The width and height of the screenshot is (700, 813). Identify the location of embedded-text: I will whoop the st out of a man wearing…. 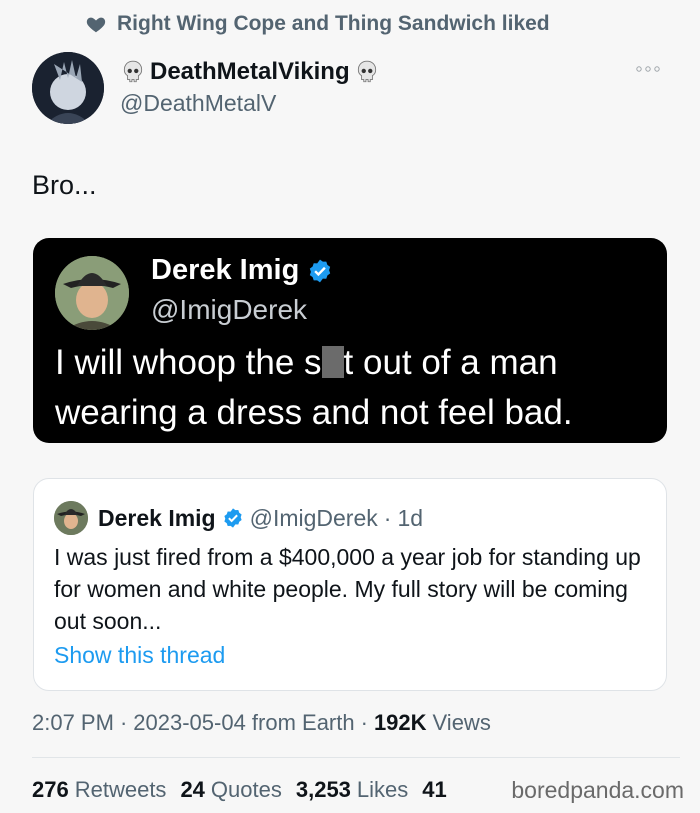
(314, 387).